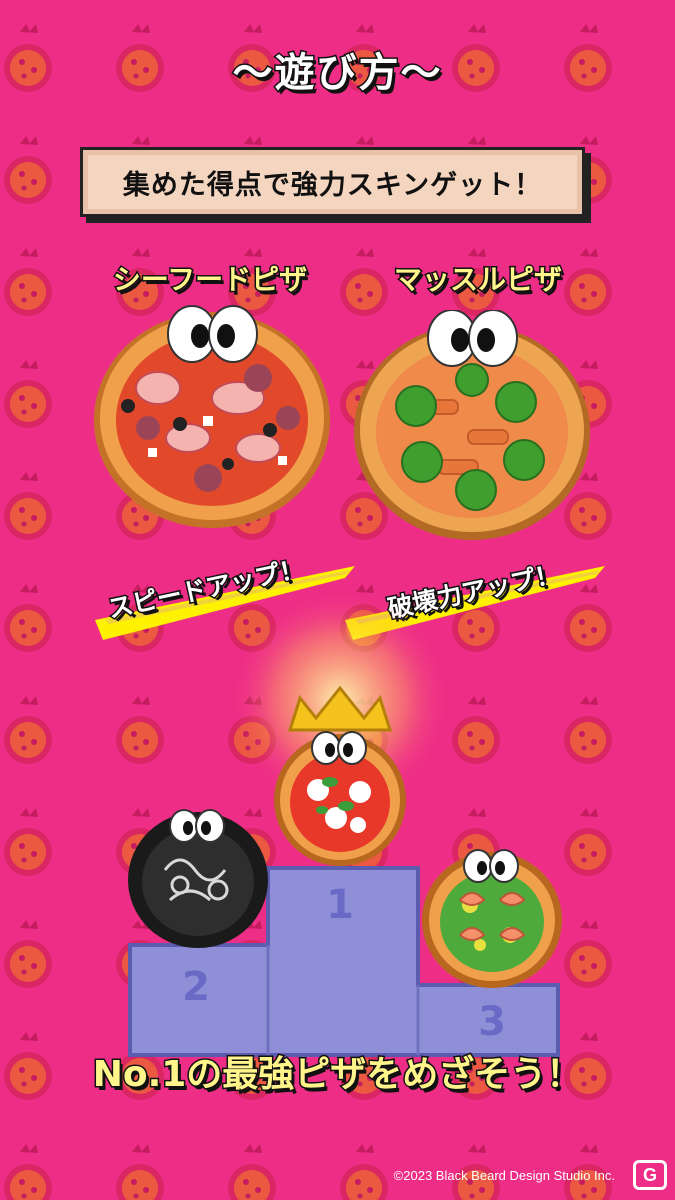 The height and width of the screenshot is (1200, 675). I want to click on squid-ink-pizza-icon, so click(198, 878).